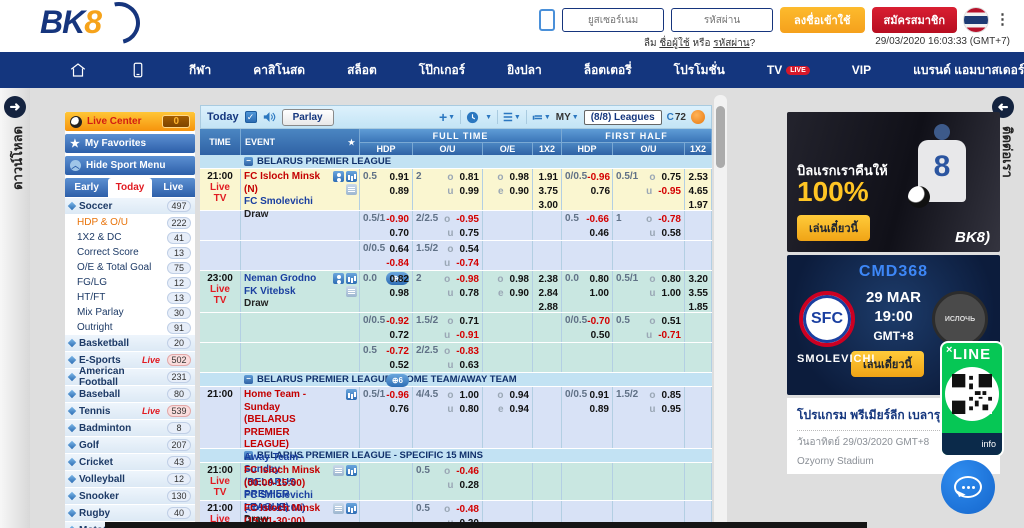 Image resolution: width=1024 pixels, height=528 pixels. Describe the element at coordinates (288, 279) in the screenshot. I see `home-team: Neman Grodno` at that location.